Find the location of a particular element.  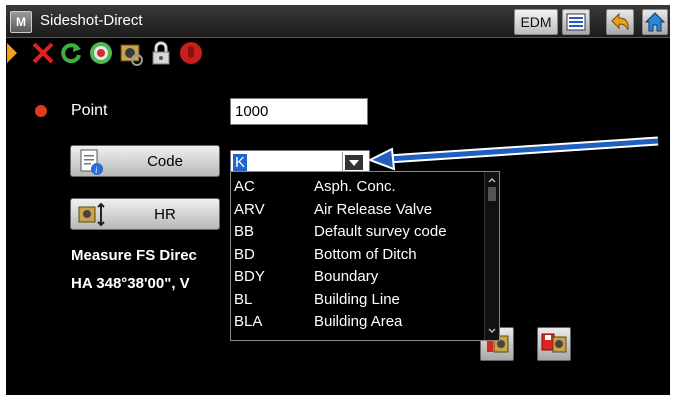

edm-button: EDM is located at coordinates (536, 22).